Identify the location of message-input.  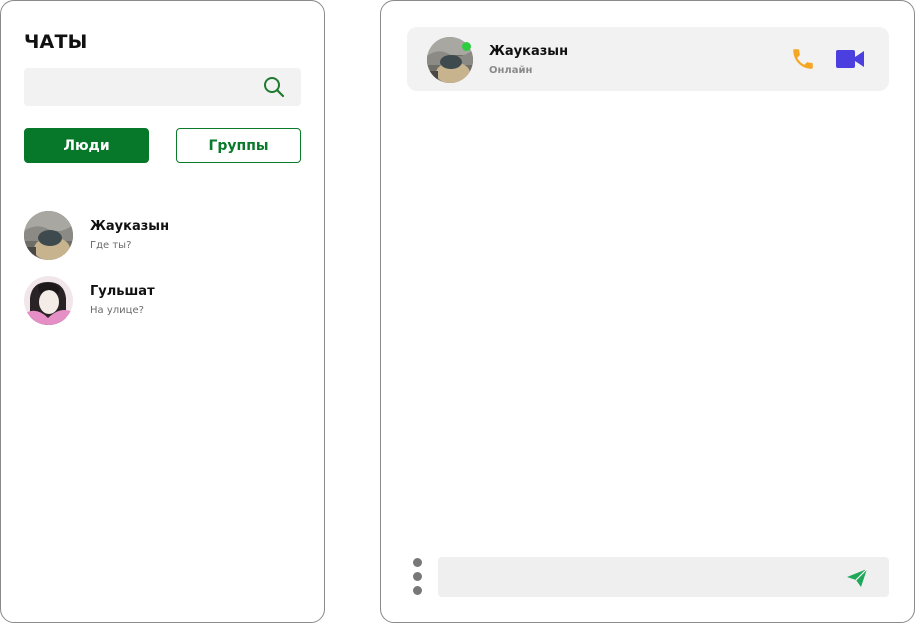
(663, 577).